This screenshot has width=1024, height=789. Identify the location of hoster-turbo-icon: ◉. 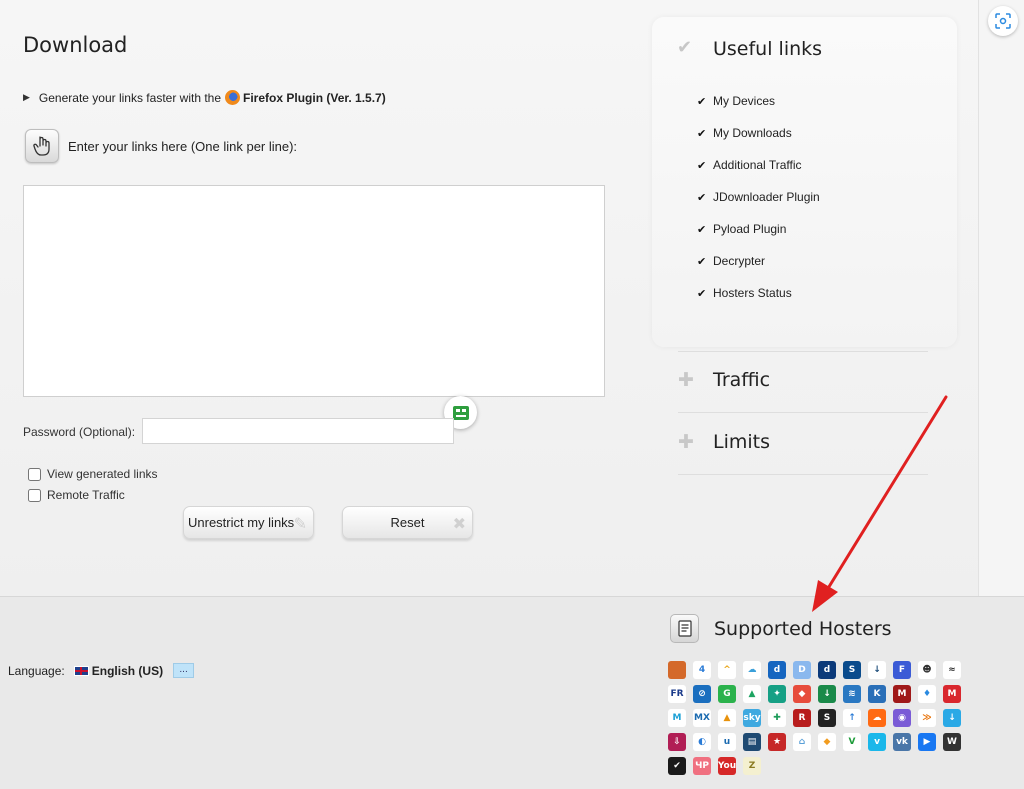
(902, 718).